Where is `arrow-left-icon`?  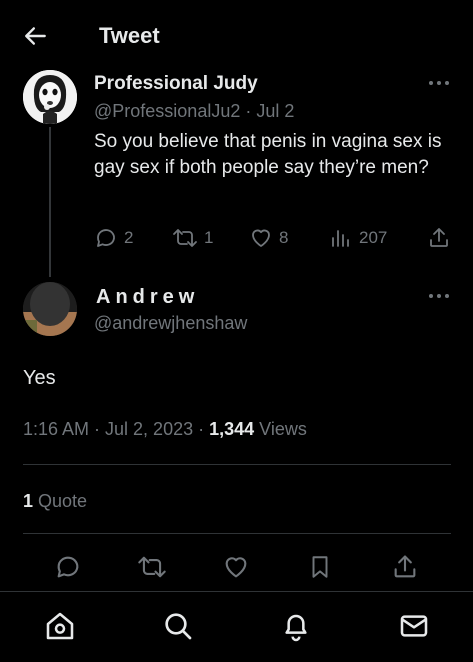 arrow-left-icon is located at coordinates (36, 36).